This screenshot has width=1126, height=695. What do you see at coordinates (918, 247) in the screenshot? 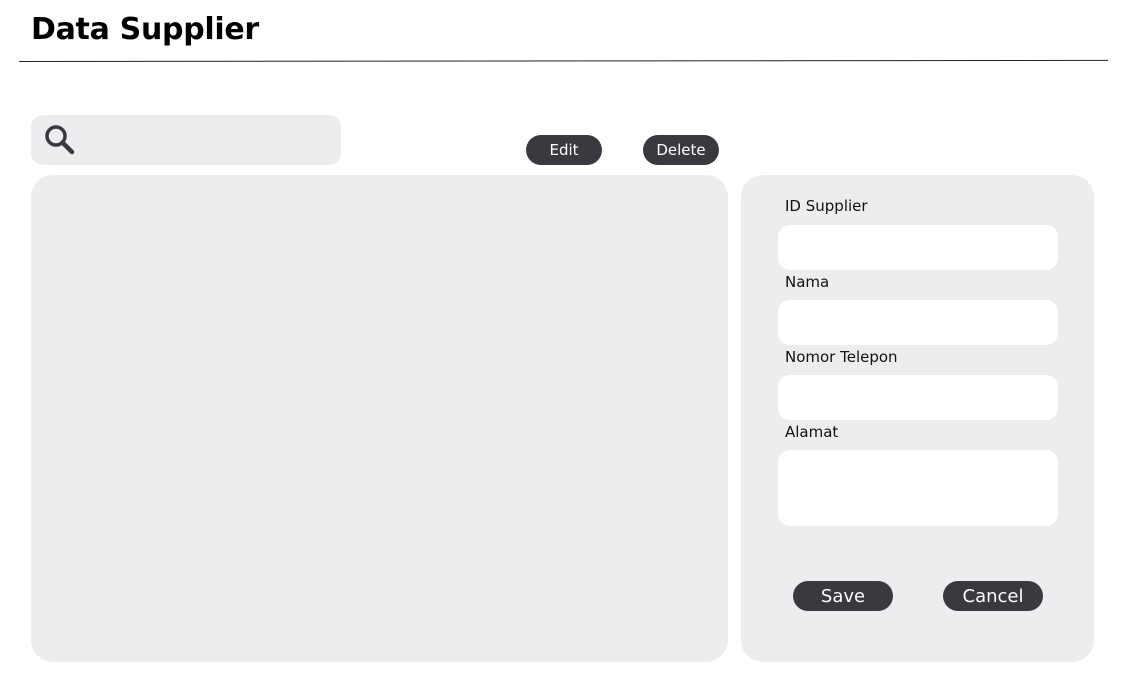
I see `id-supplier-field` at bounding box center [918, 247].